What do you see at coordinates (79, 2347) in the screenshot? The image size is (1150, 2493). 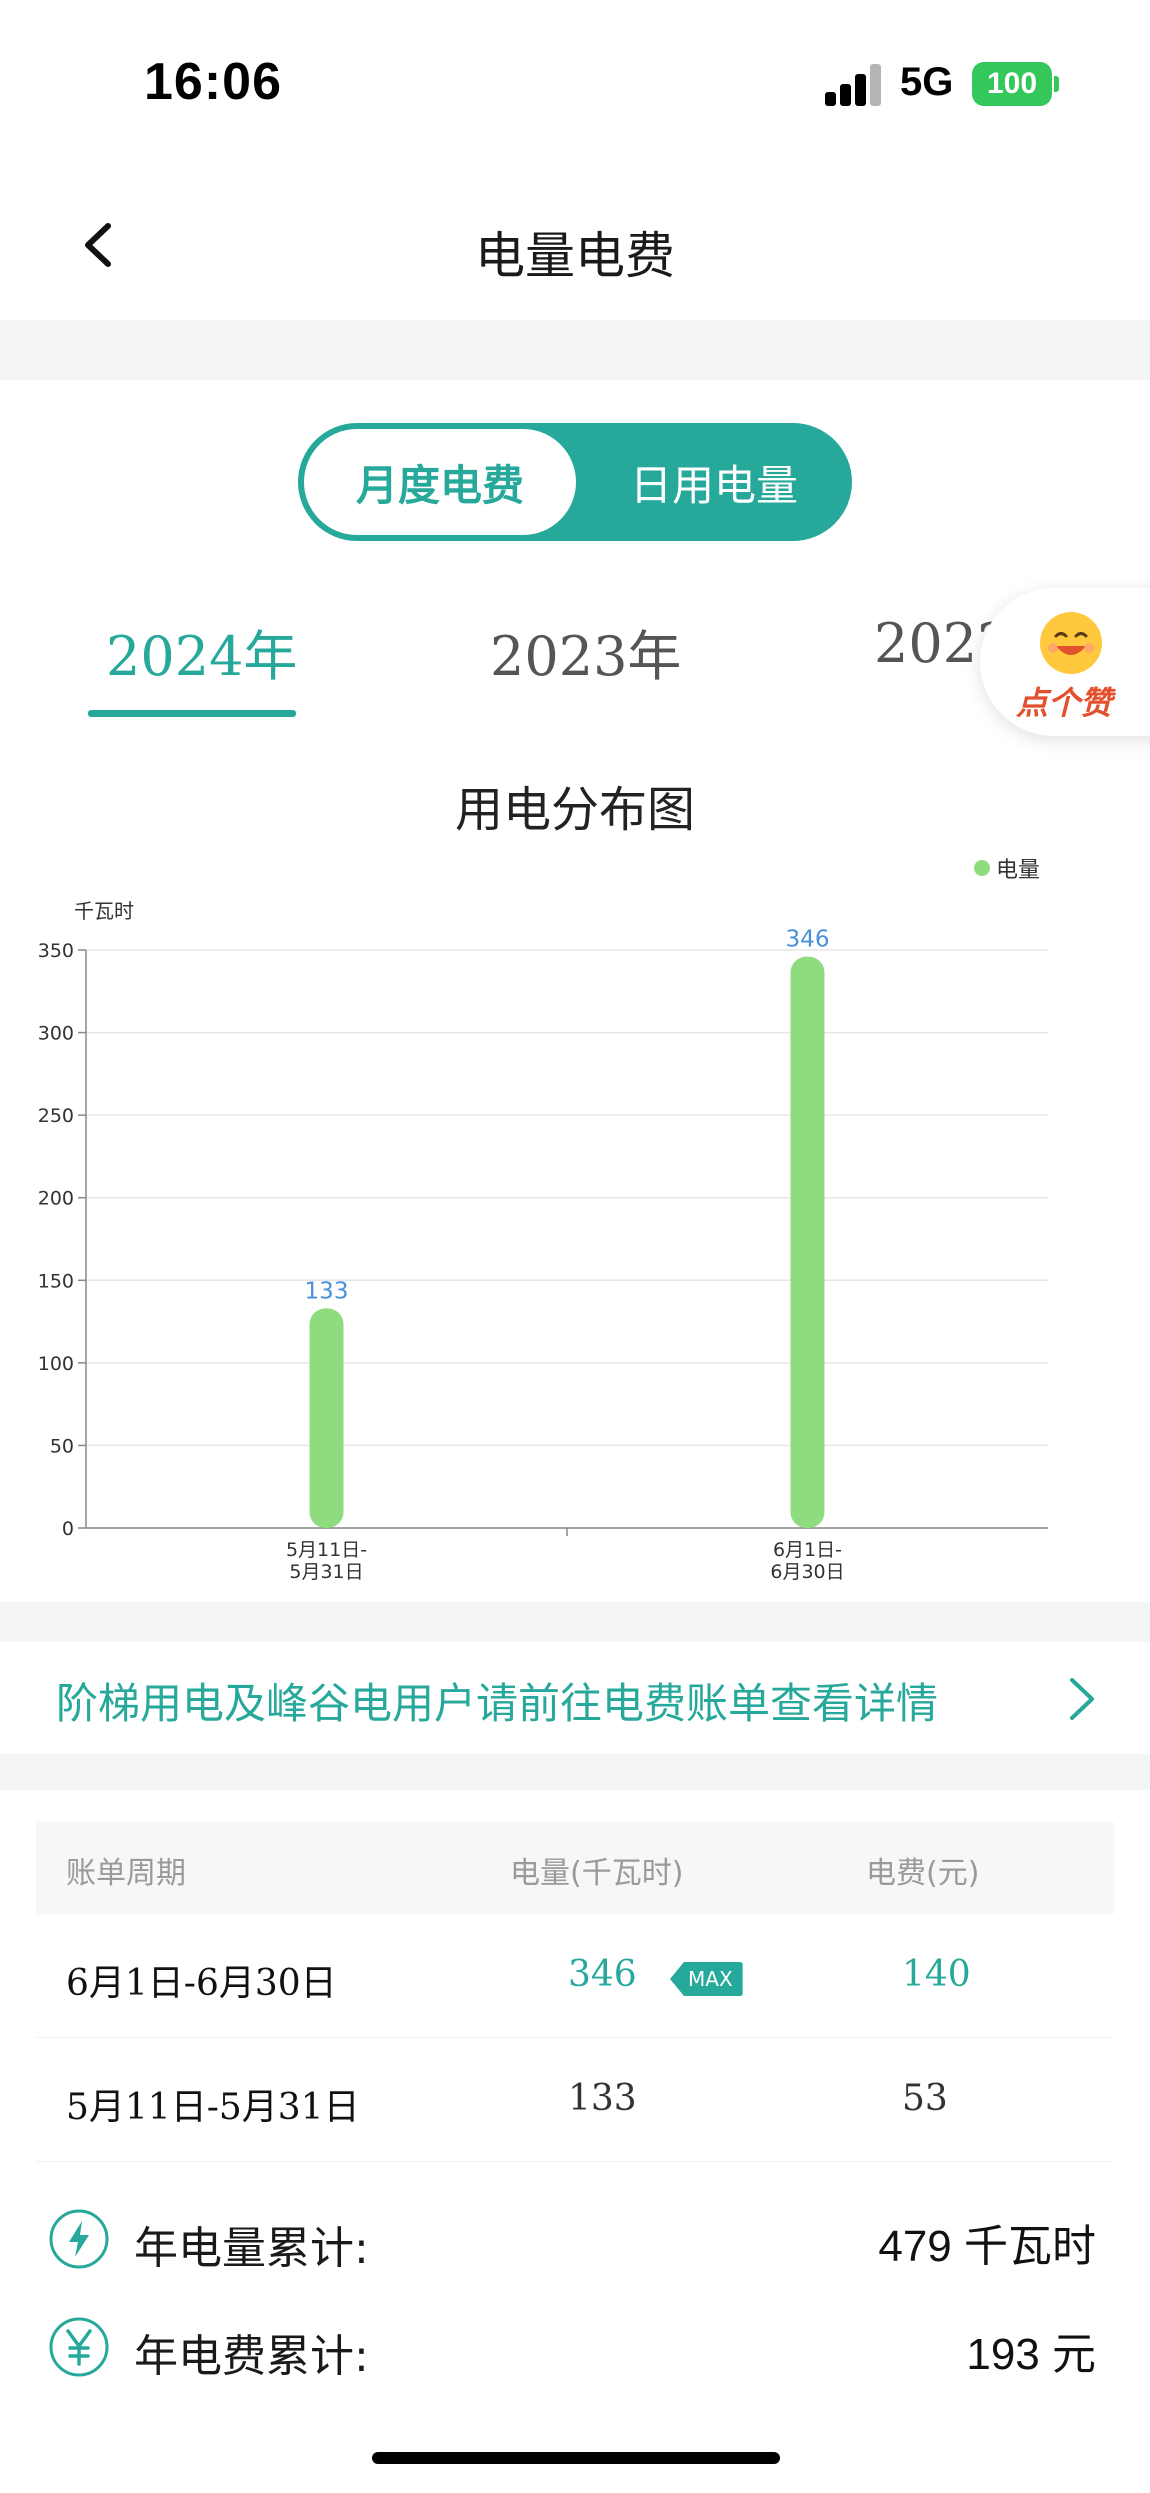 I see `yuan-icon` at bounding box center [79, 2347].